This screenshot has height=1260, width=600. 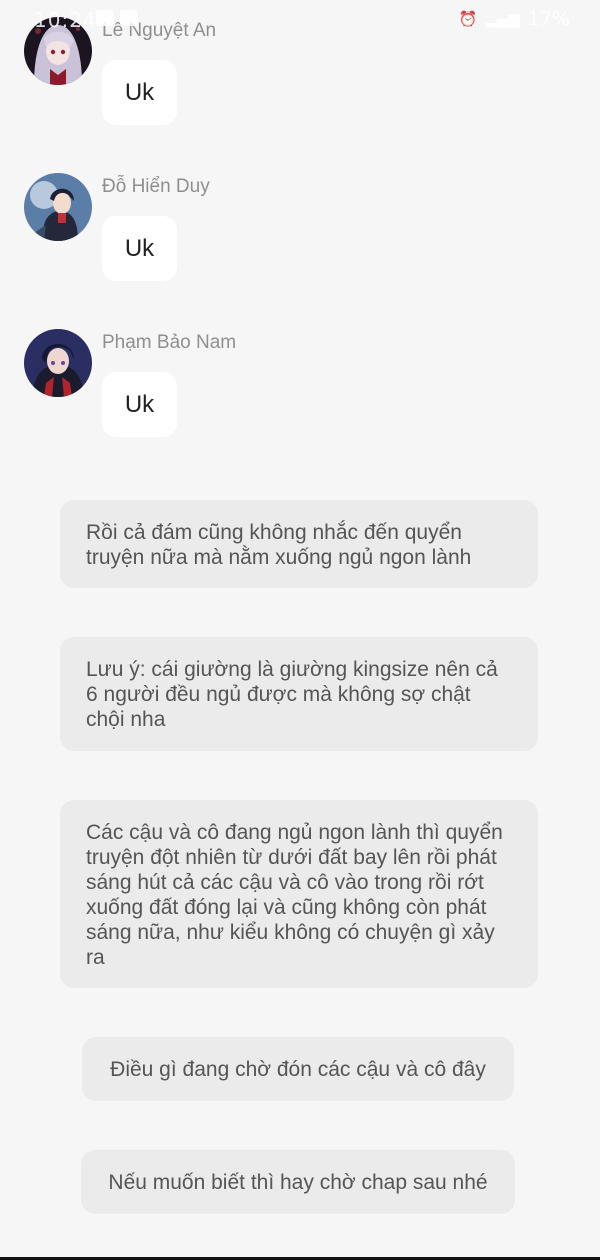 I want to click on sender-name: Phạm Bảo Nam, so click(x=169, y=342).